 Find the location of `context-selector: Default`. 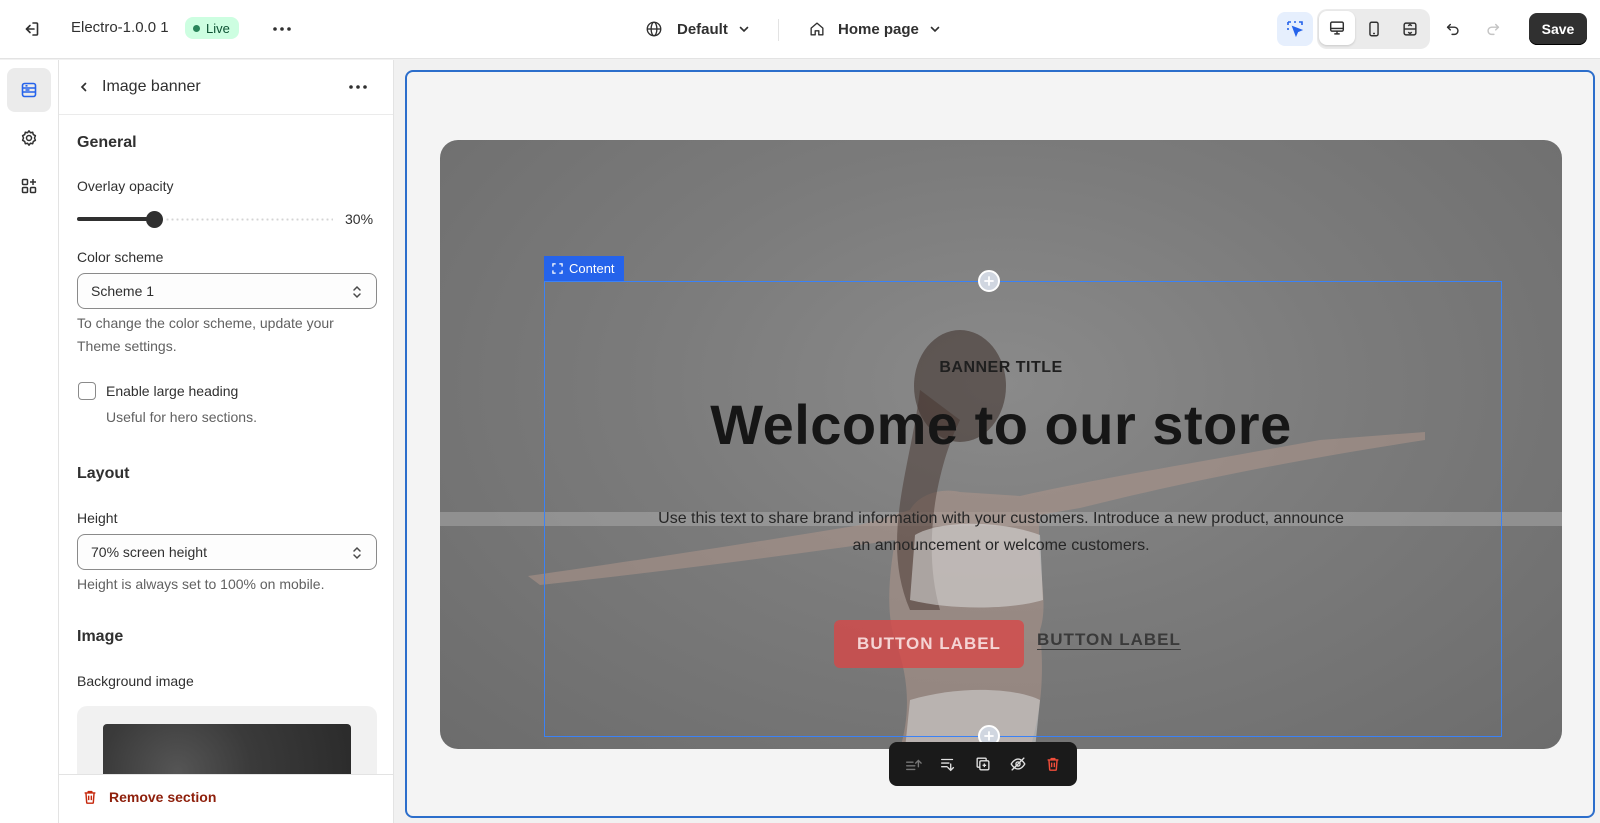

context-selector: Default is located at coordinates (697, 29).